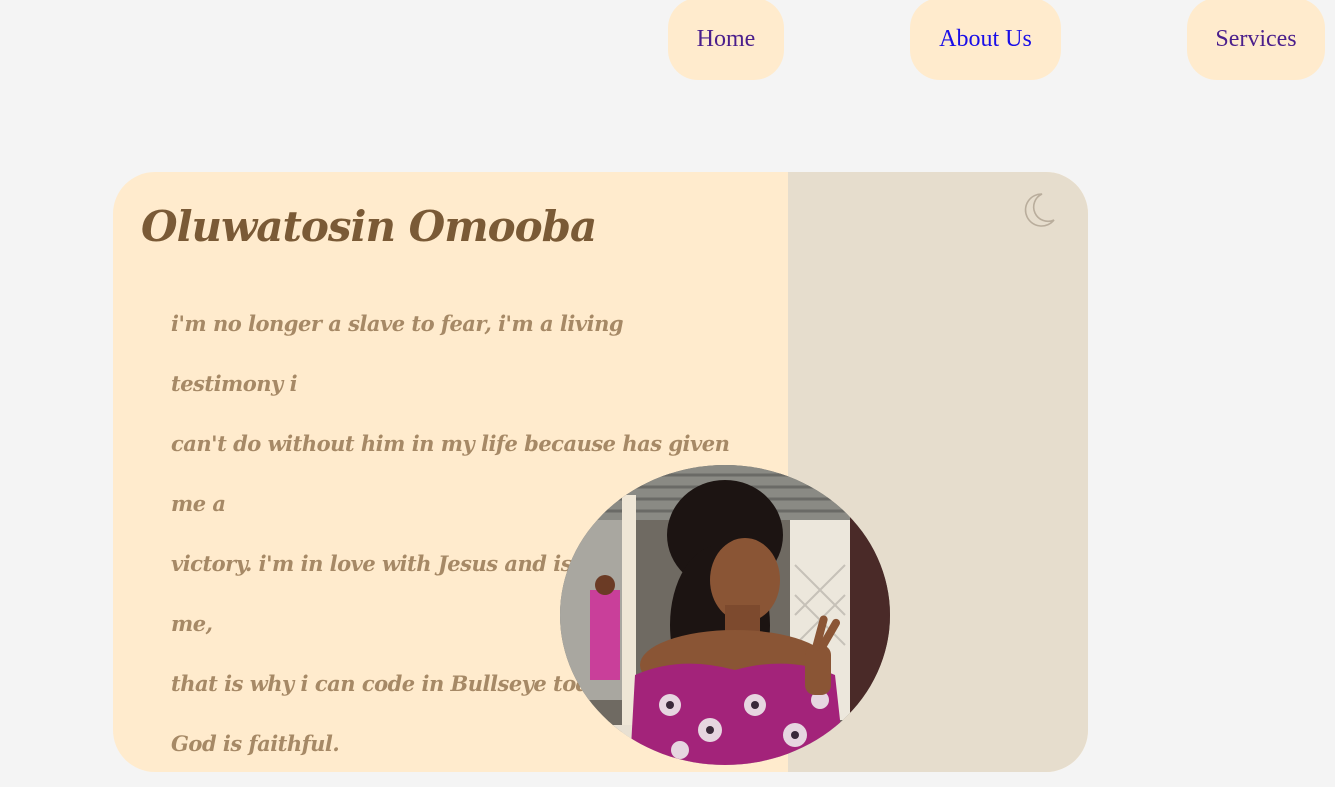 The image size is (1335, 787). I want to click on profile-photo, so click(725, 615).